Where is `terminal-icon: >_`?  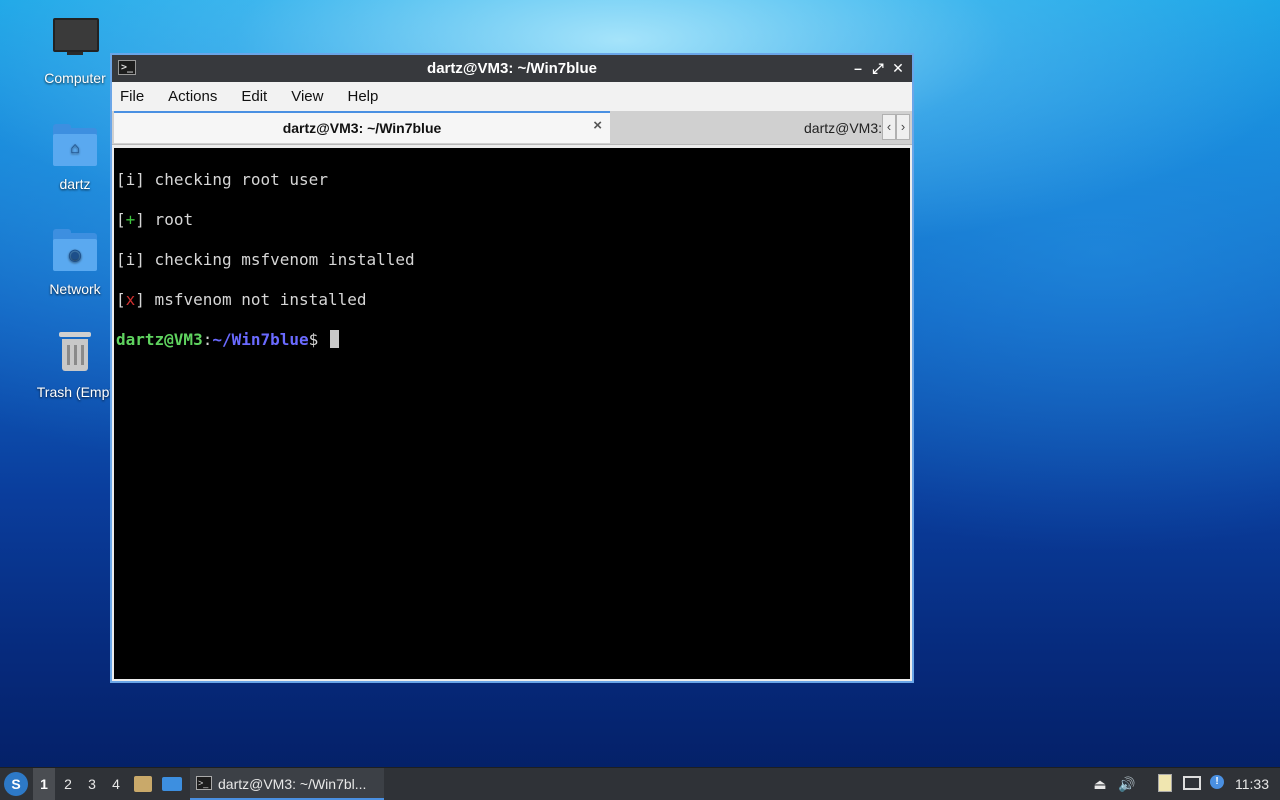
terminal-icon: >_ is located at coordinates (204, 783).